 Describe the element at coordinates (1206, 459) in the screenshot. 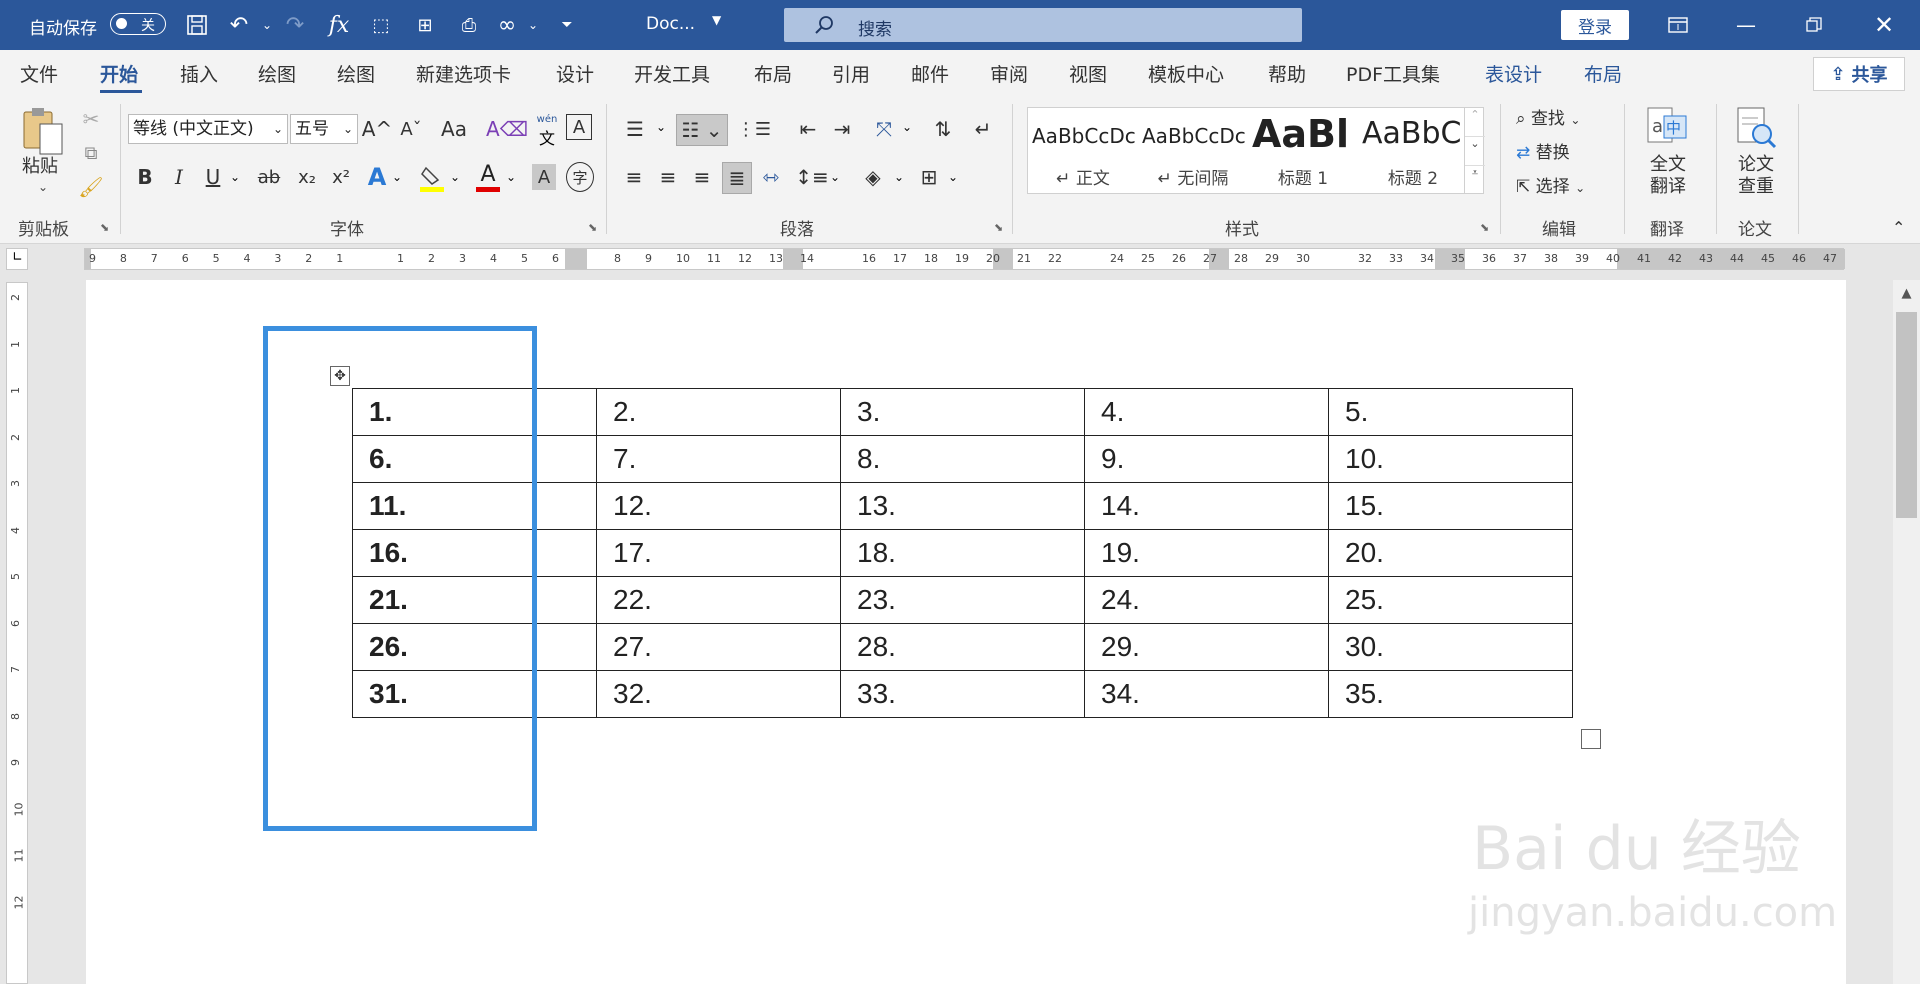

I see `table-cell: 9.` at that location.